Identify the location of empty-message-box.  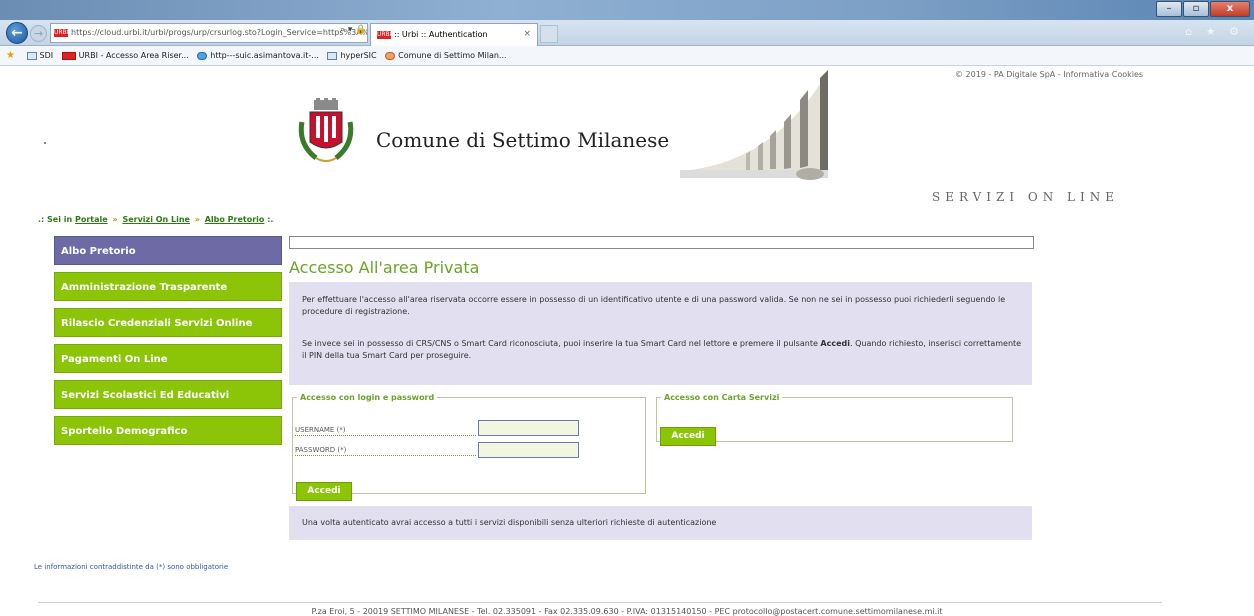
(661, 242).